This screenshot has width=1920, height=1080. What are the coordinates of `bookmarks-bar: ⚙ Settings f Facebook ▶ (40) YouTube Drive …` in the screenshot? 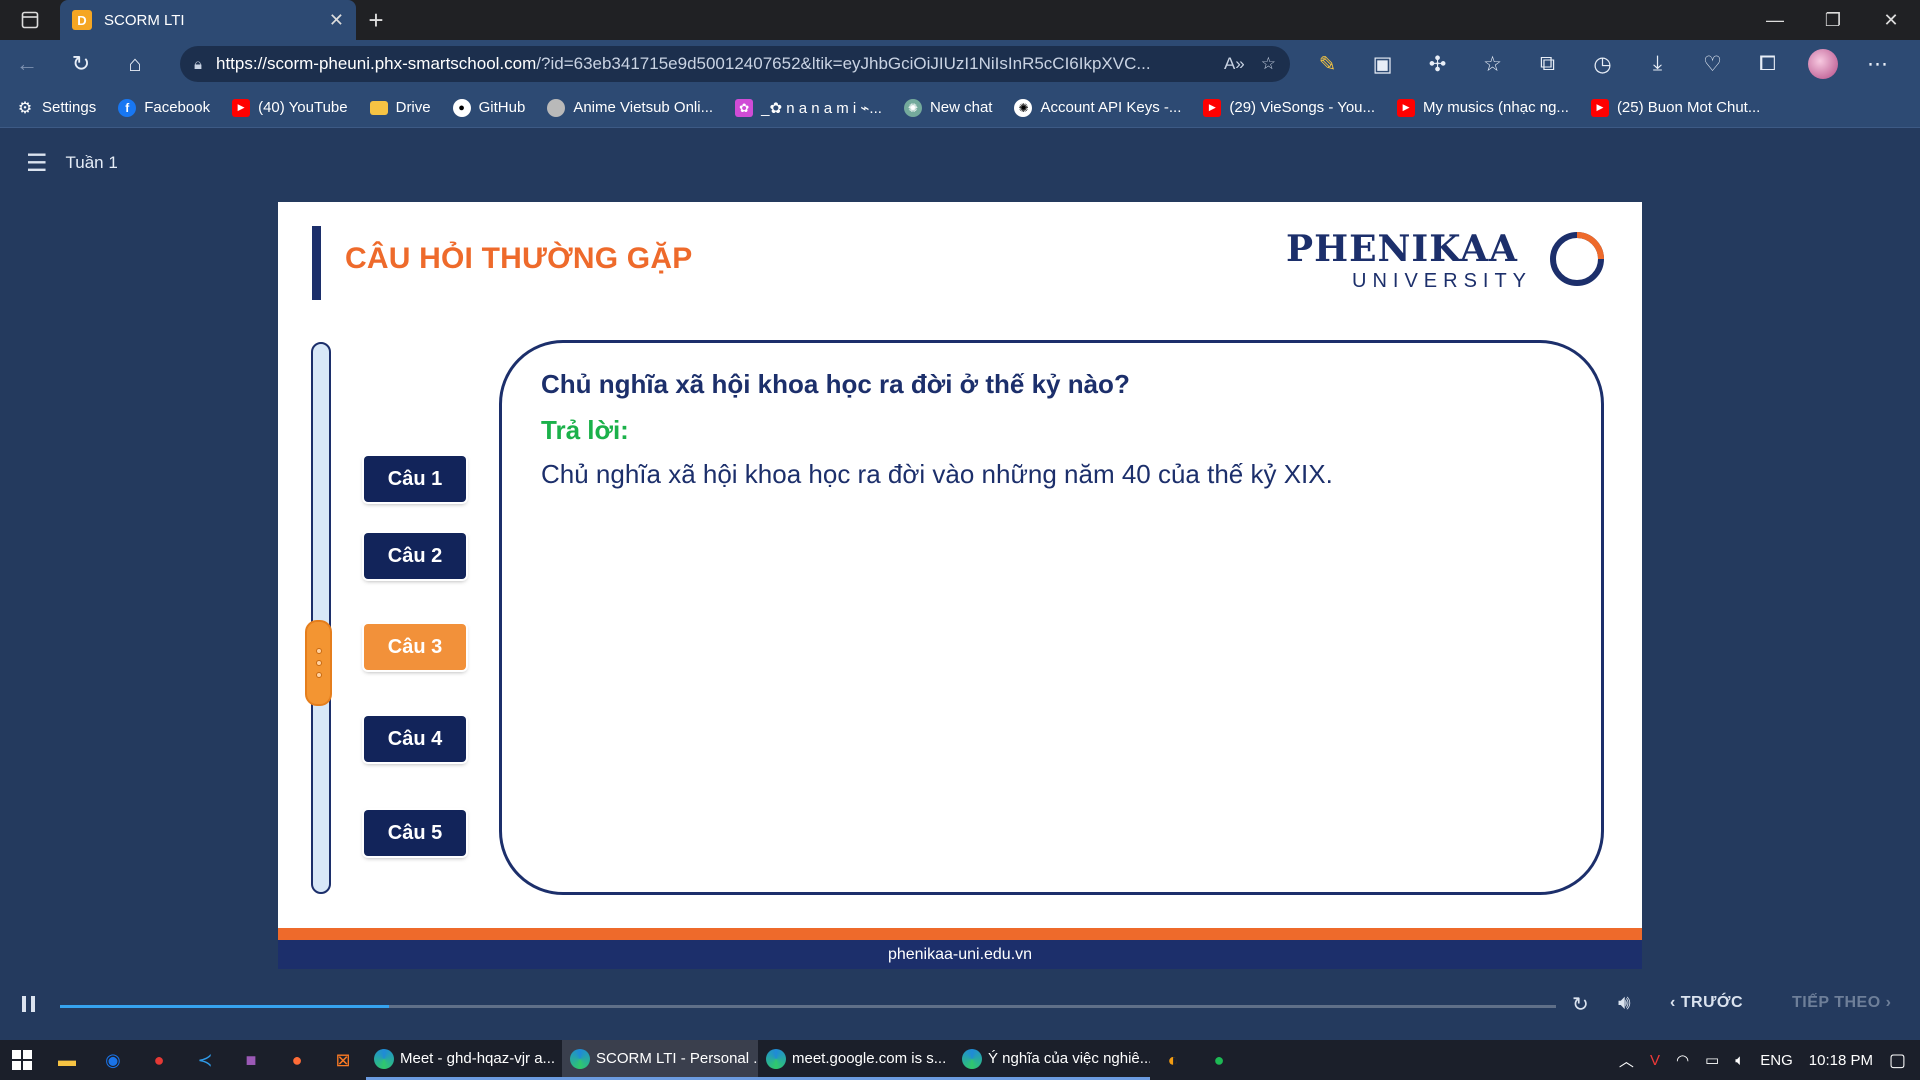 It's located at (960, 108).